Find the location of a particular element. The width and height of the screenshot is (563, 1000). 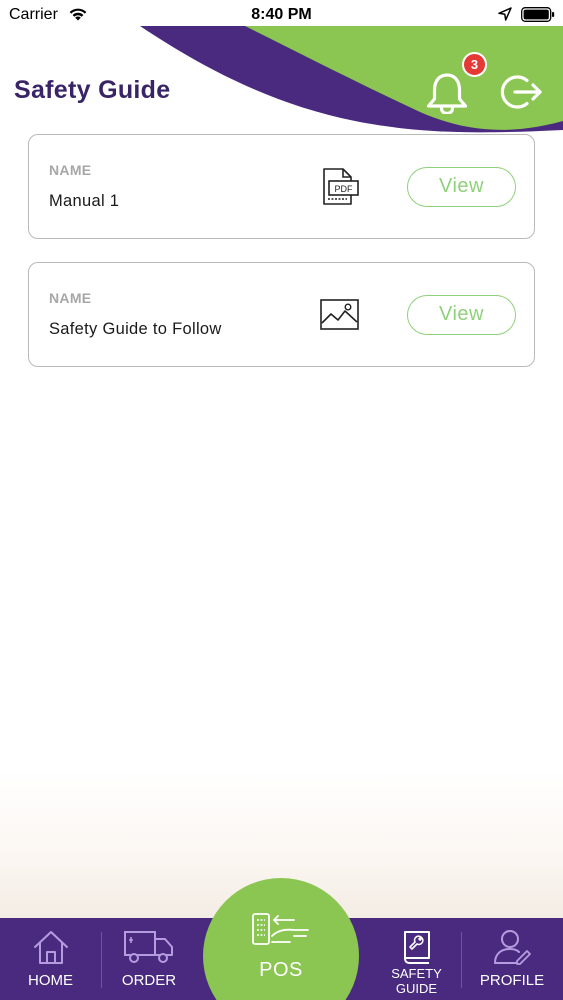

tab-home: HOME is located at coordinates (50, 959).